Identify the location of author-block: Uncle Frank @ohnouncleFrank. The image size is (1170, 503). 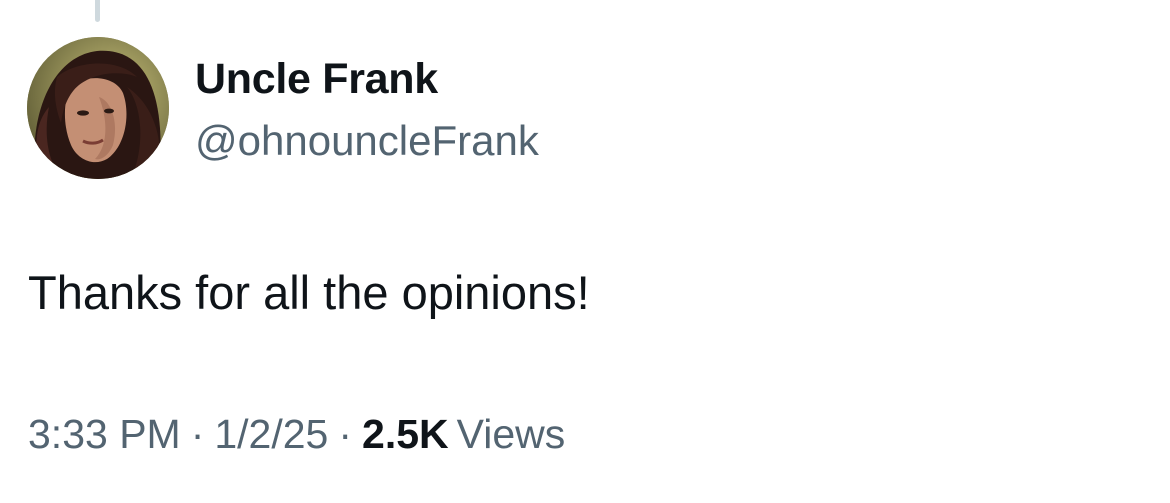
(367, 110).